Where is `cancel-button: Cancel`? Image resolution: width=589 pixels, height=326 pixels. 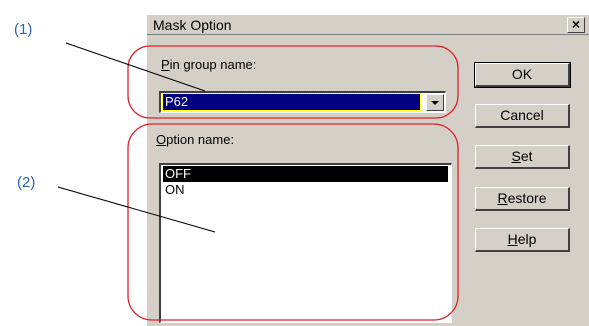
cancel-button: Cancel is located at coordinates (522, 116).